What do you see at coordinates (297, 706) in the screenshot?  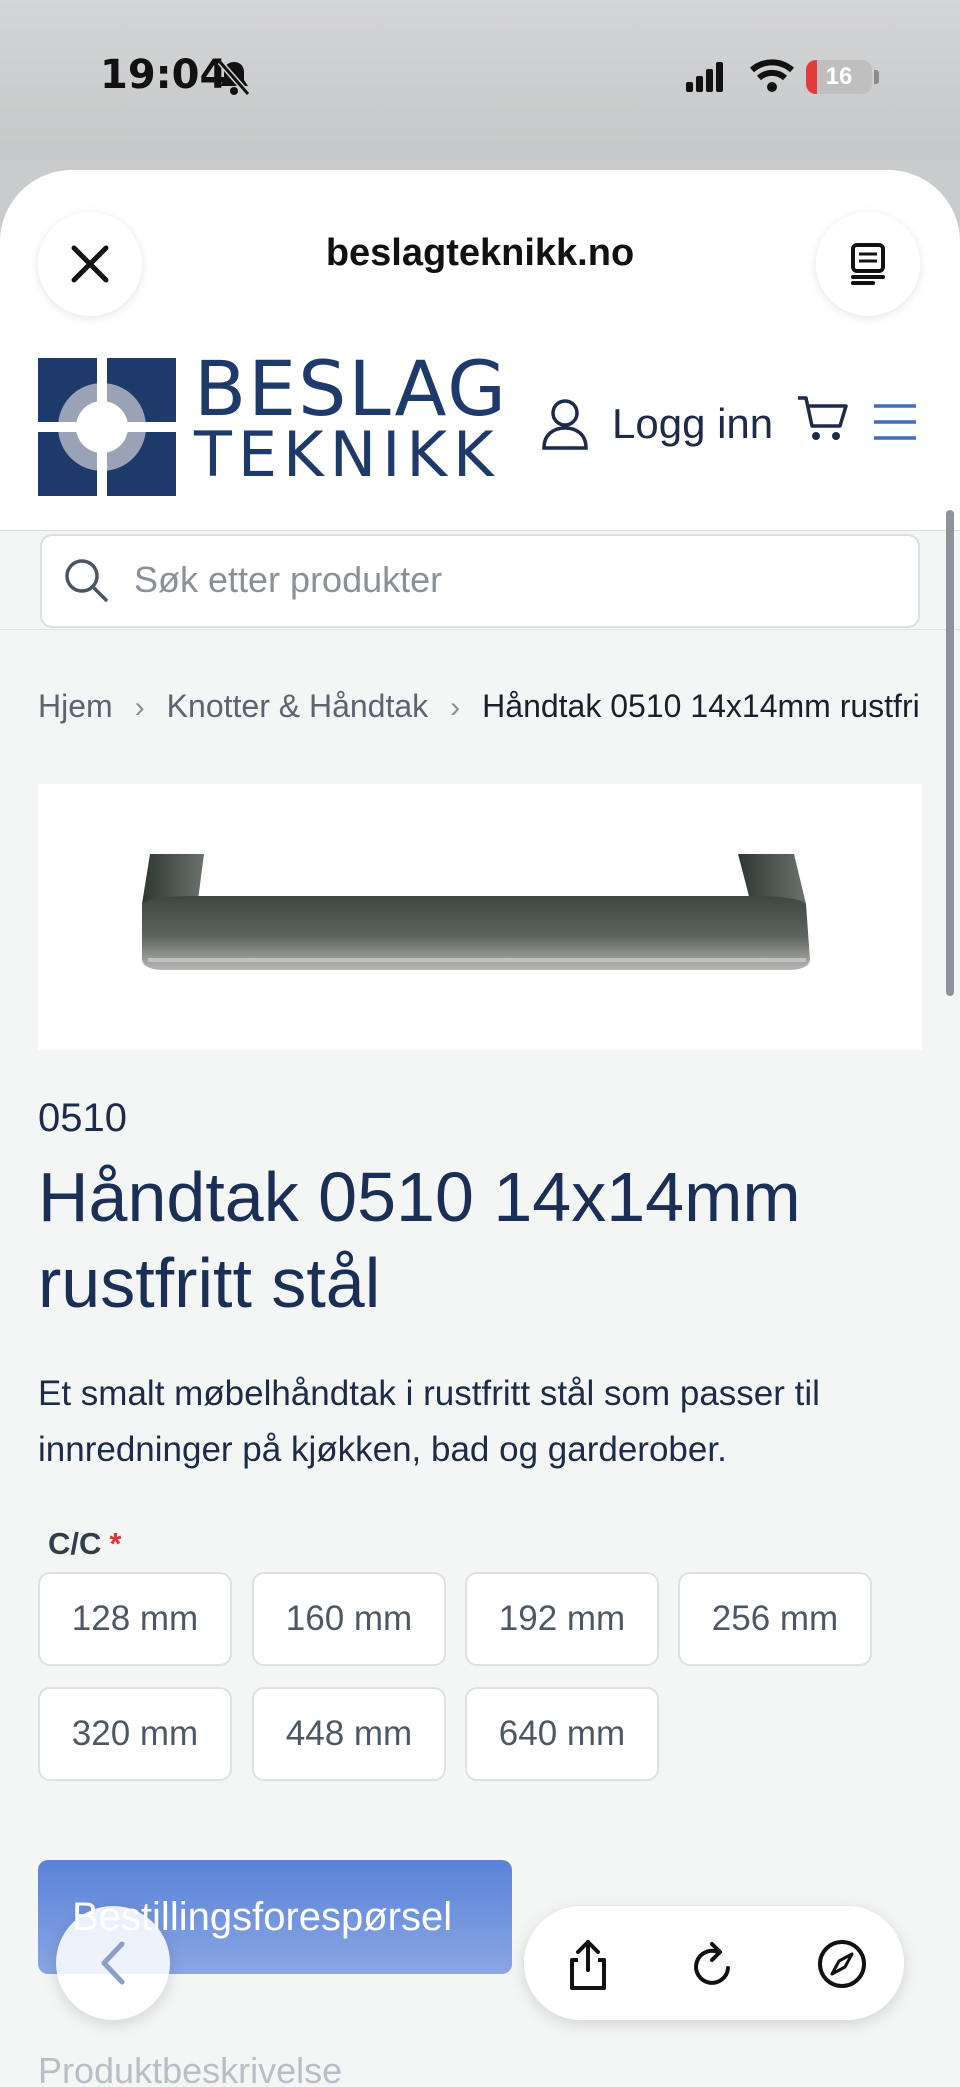 I see `breadcrumb-category: Knotter & Håndtak` at bounding box center [297, 706].